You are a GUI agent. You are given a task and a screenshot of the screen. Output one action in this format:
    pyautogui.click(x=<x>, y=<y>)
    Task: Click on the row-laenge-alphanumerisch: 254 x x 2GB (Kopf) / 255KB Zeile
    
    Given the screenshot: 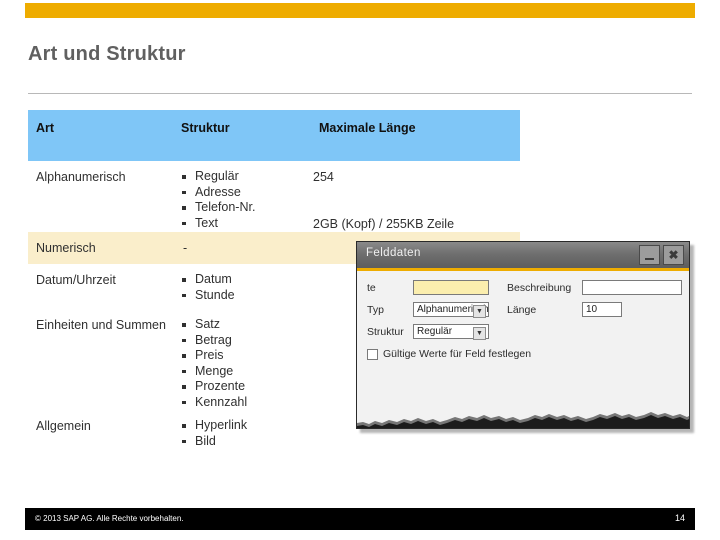 What is the action you would take?
    pyautogui.click(x=415, y=196)
    